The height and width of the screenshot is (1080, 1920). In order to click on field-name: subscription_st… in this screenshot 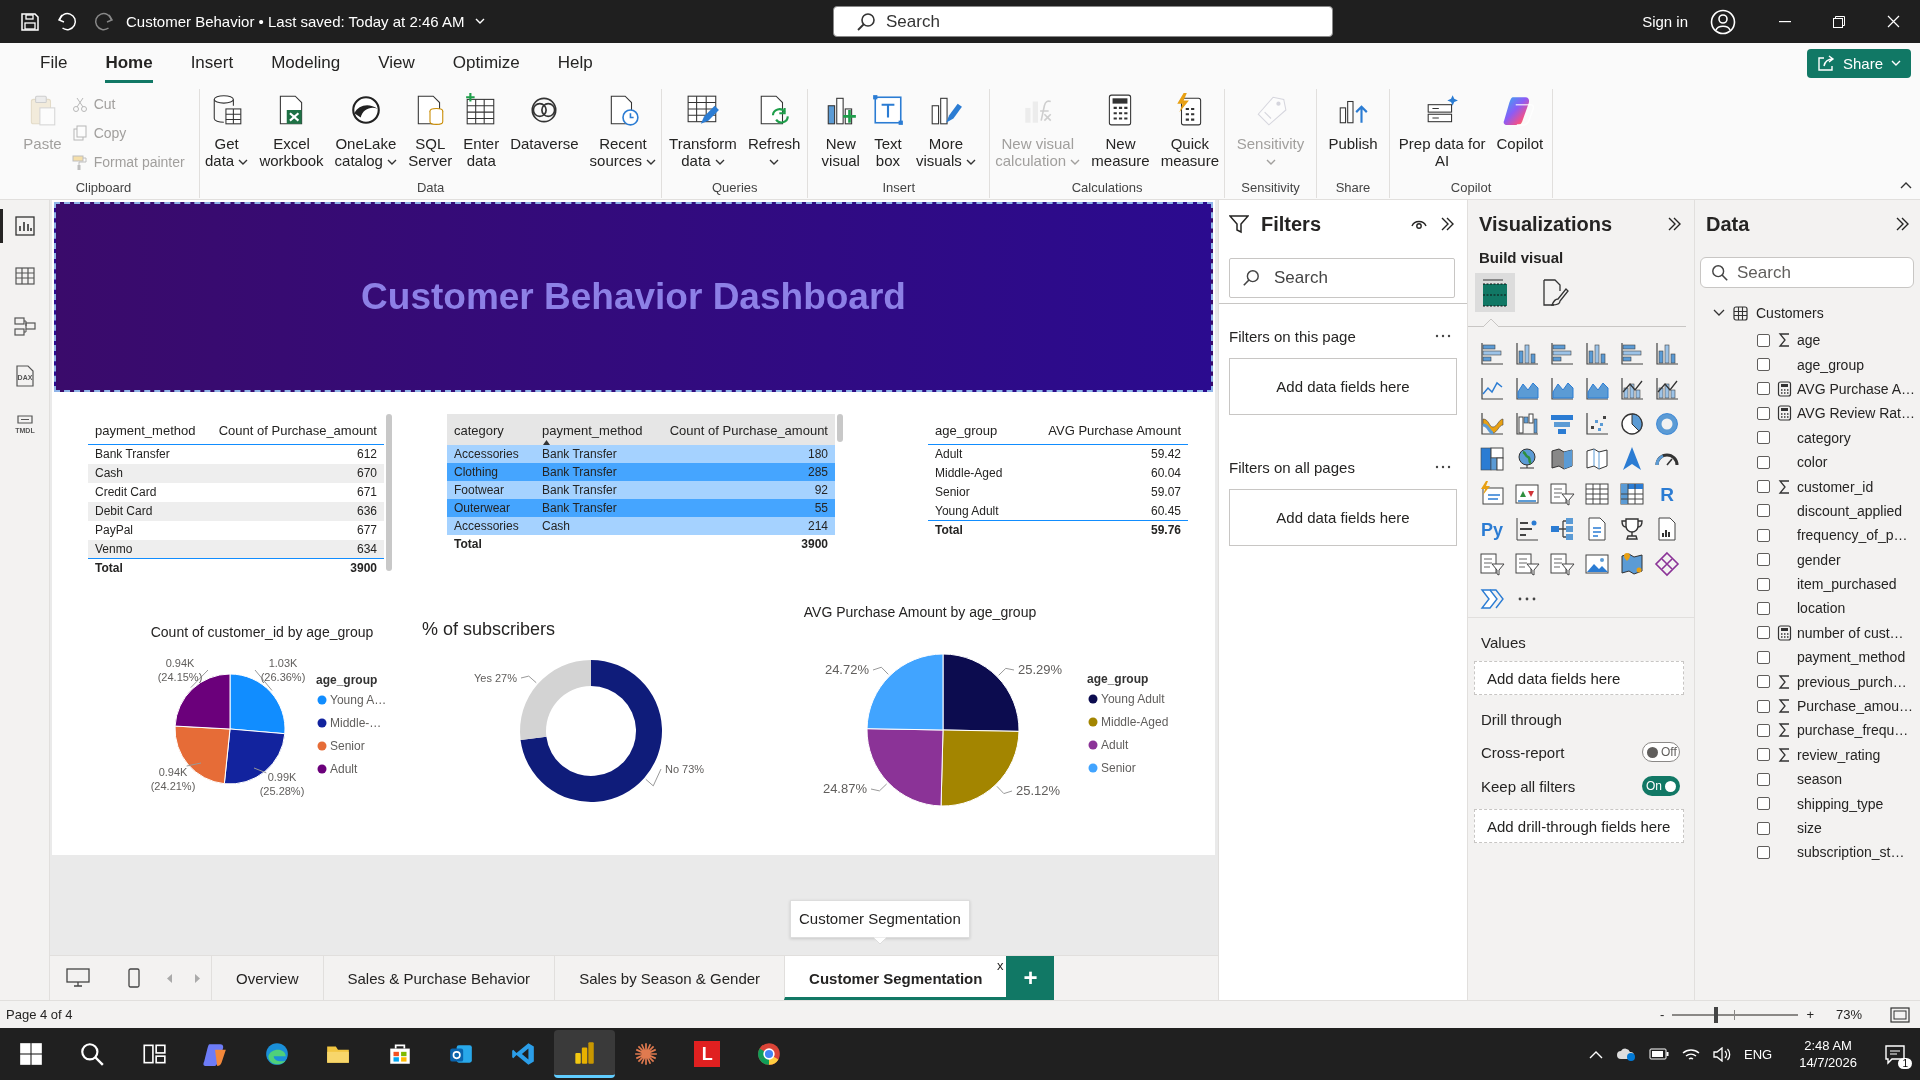, I will do `click(1851, 852)`.